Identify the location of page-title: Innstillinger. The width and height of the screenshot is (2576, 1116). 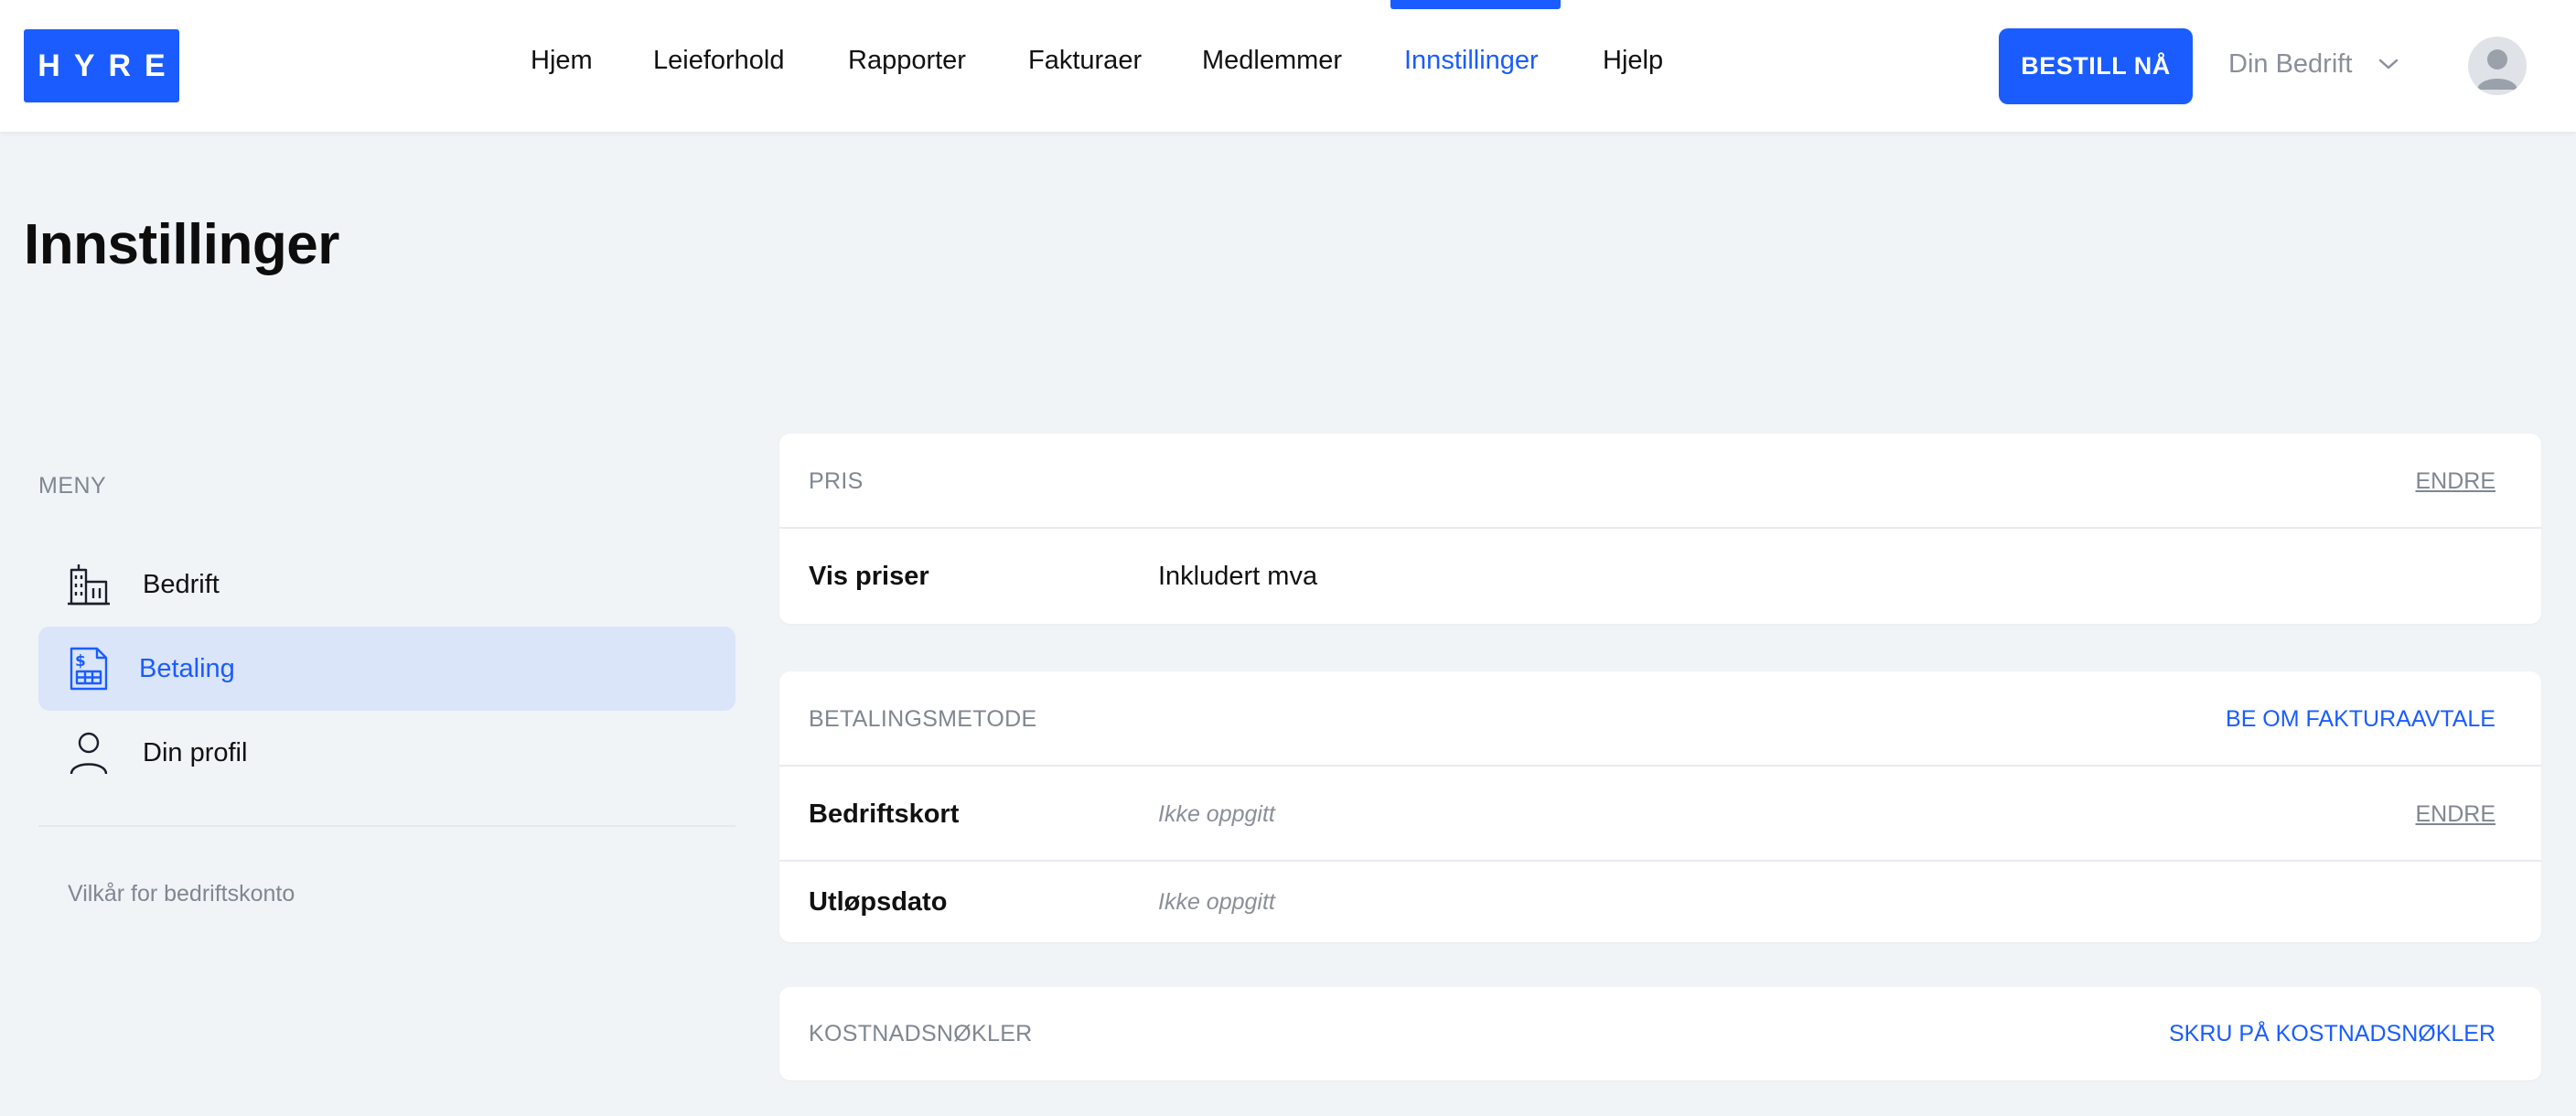
(182, 244).